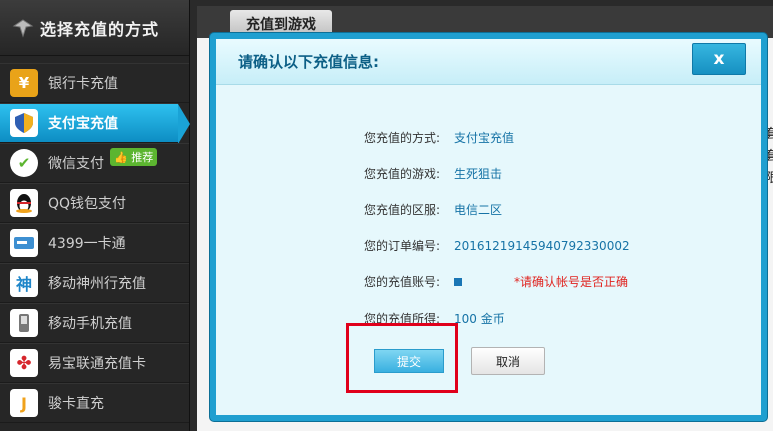  I want to click on method-row: 您充值的方式: 支付宝充值, so click(439, 137).